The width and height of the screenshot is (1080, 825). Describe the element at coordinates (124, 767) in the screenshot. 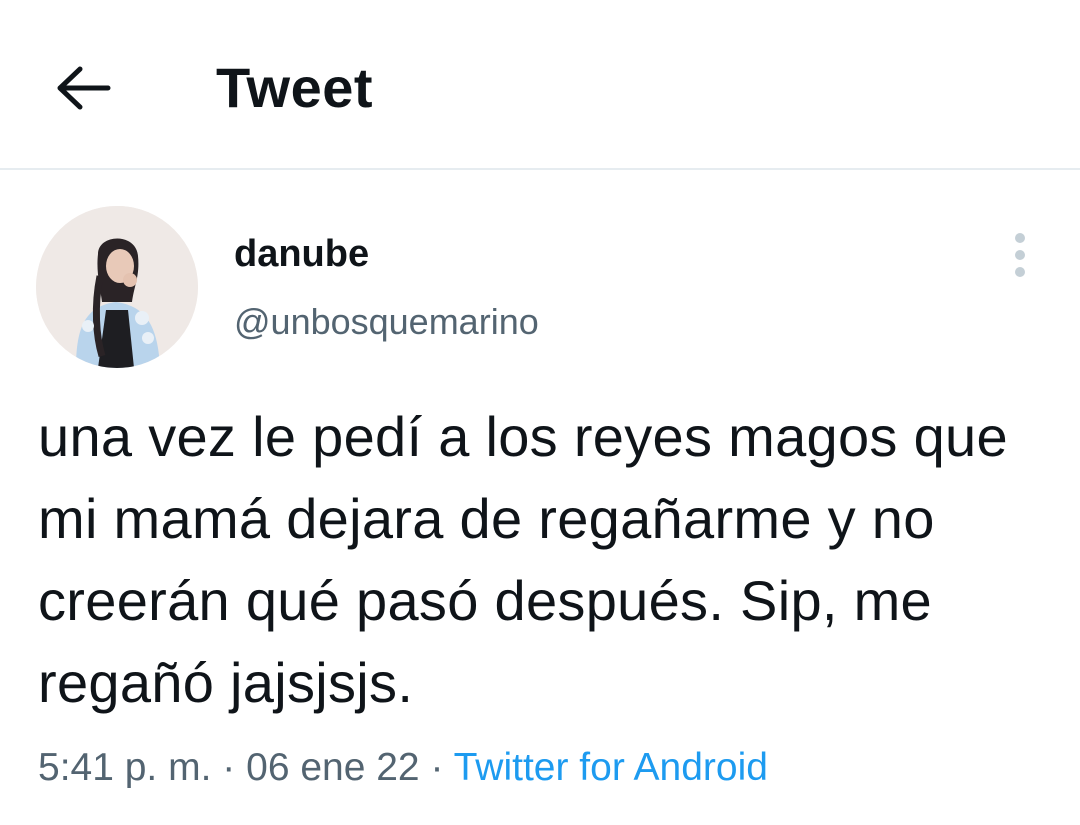

I see `tweet-time: 5:41 p. m.` at that location.